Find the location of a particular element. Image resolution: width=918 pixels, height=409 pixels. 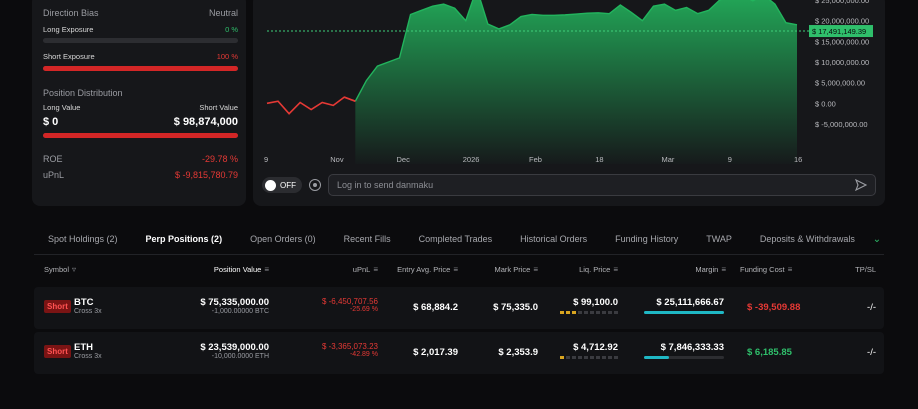

x-tick-label: Feb is located at coordinates (535, 159).